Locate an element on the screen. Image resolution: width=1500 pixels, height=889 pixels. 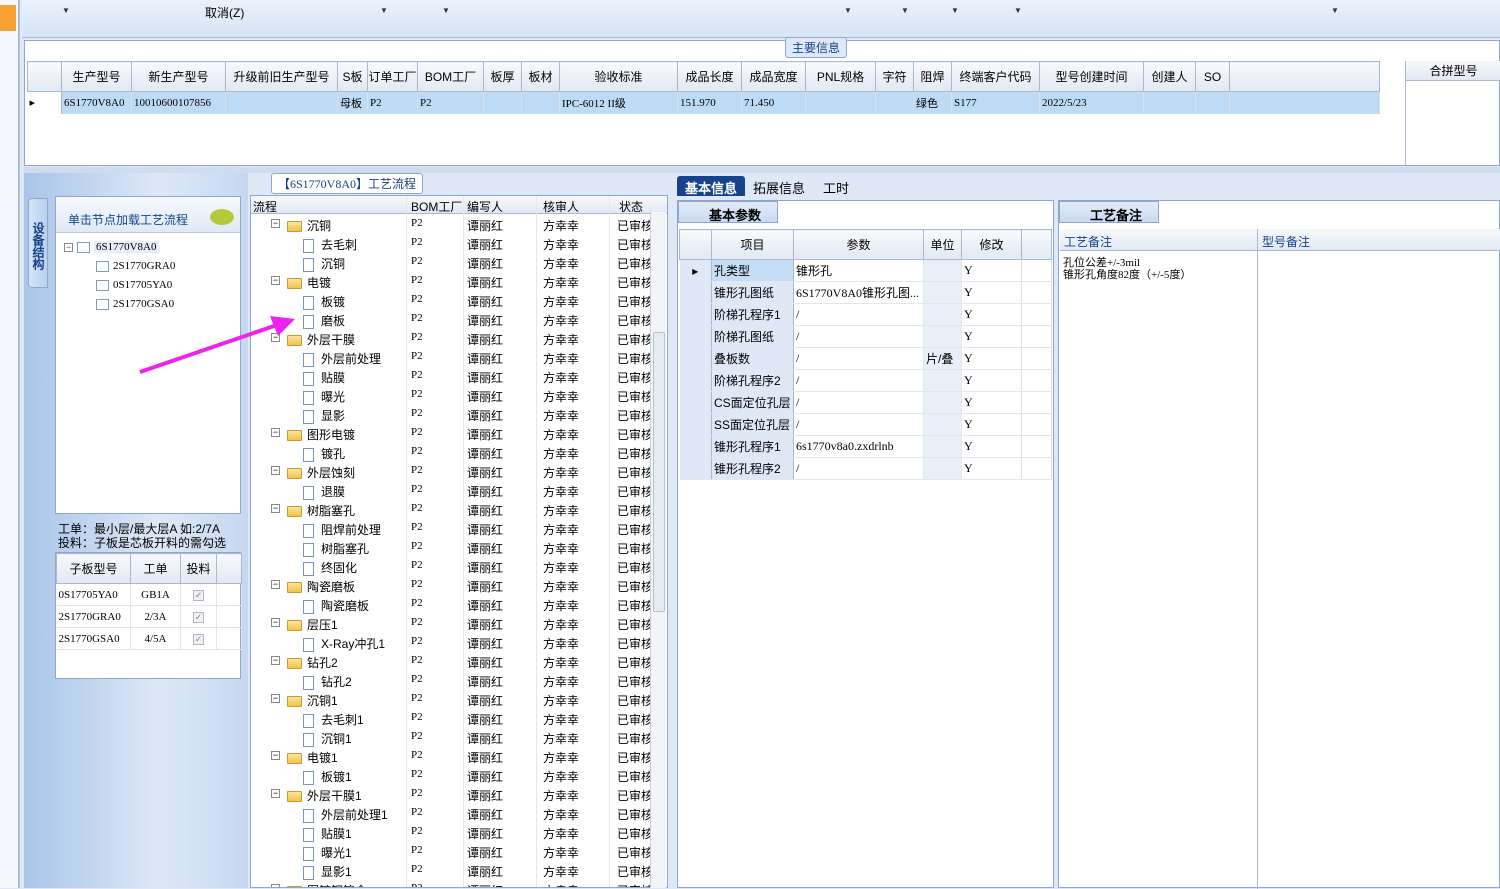
col-header: 状态 is located at coordinates (631, 206).